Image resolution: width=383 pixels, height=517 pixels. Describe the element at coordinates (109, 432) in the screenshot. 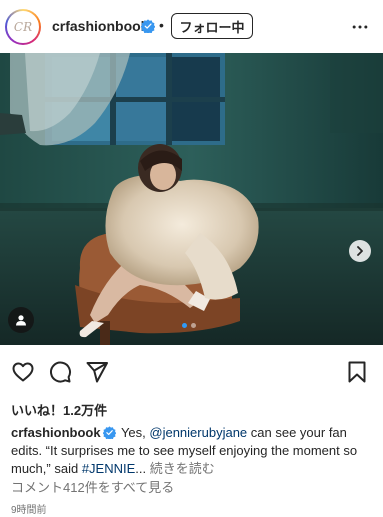

I see `caption-verified-badge-icon` at that location.